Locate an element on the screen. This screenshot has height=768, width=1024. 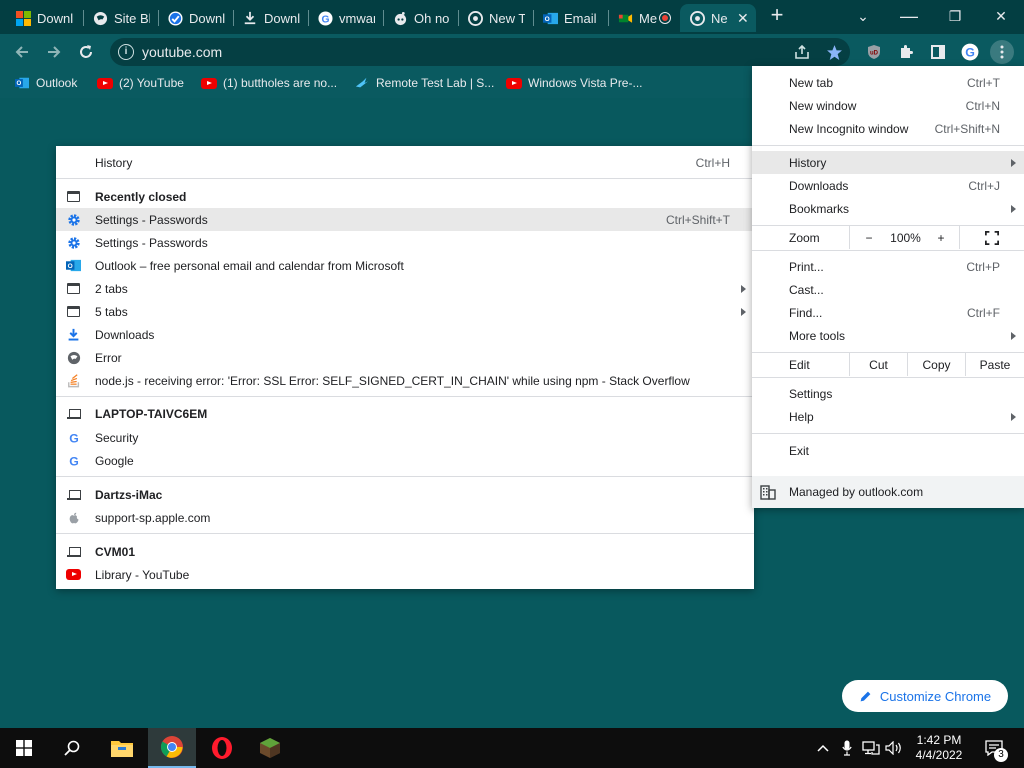
device-tab-item: G Google is located at coordinates (405, 460).